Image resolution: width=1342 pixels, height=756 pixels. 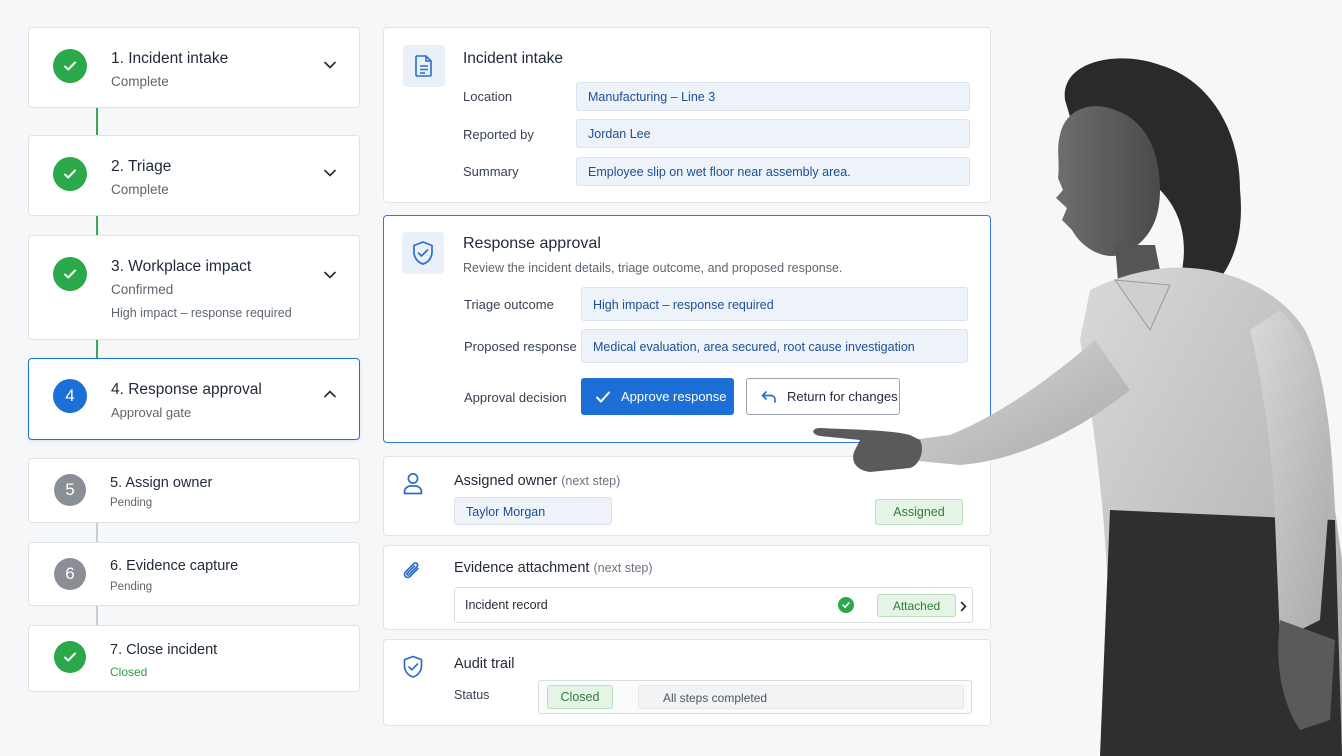 I want to click on incident-record-label: Incident record, so click(x=506, y=605).